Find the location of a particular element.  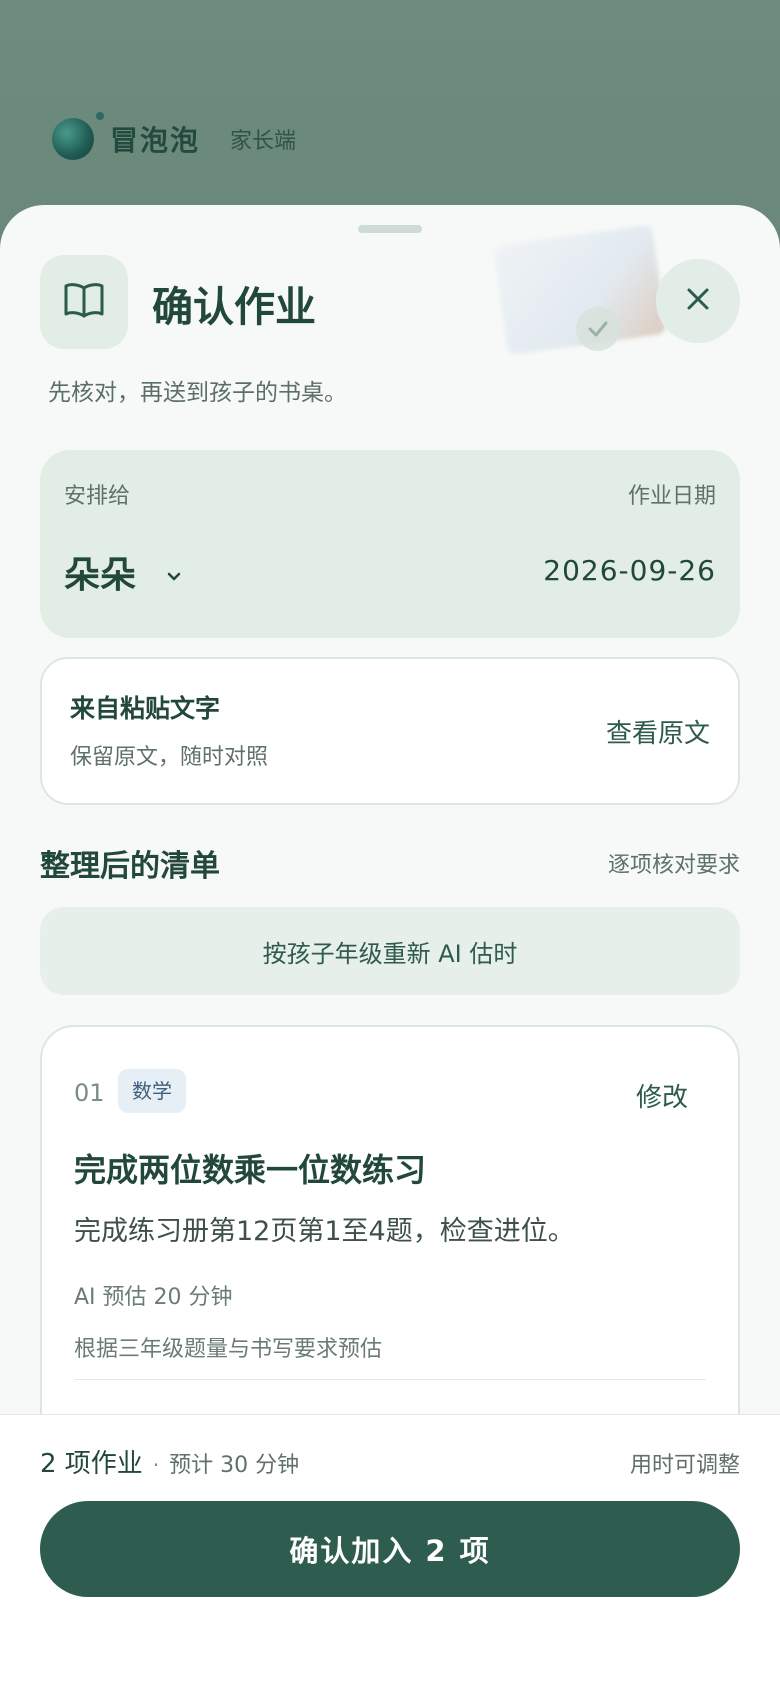

open-book-icon is located at coordinates (84, 302).